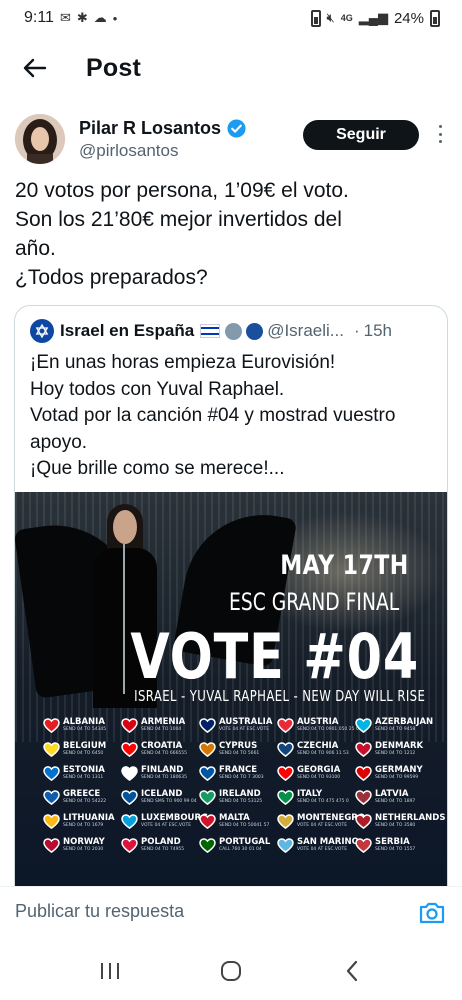  I want to click on tweet-line: año., so click(35, 248).